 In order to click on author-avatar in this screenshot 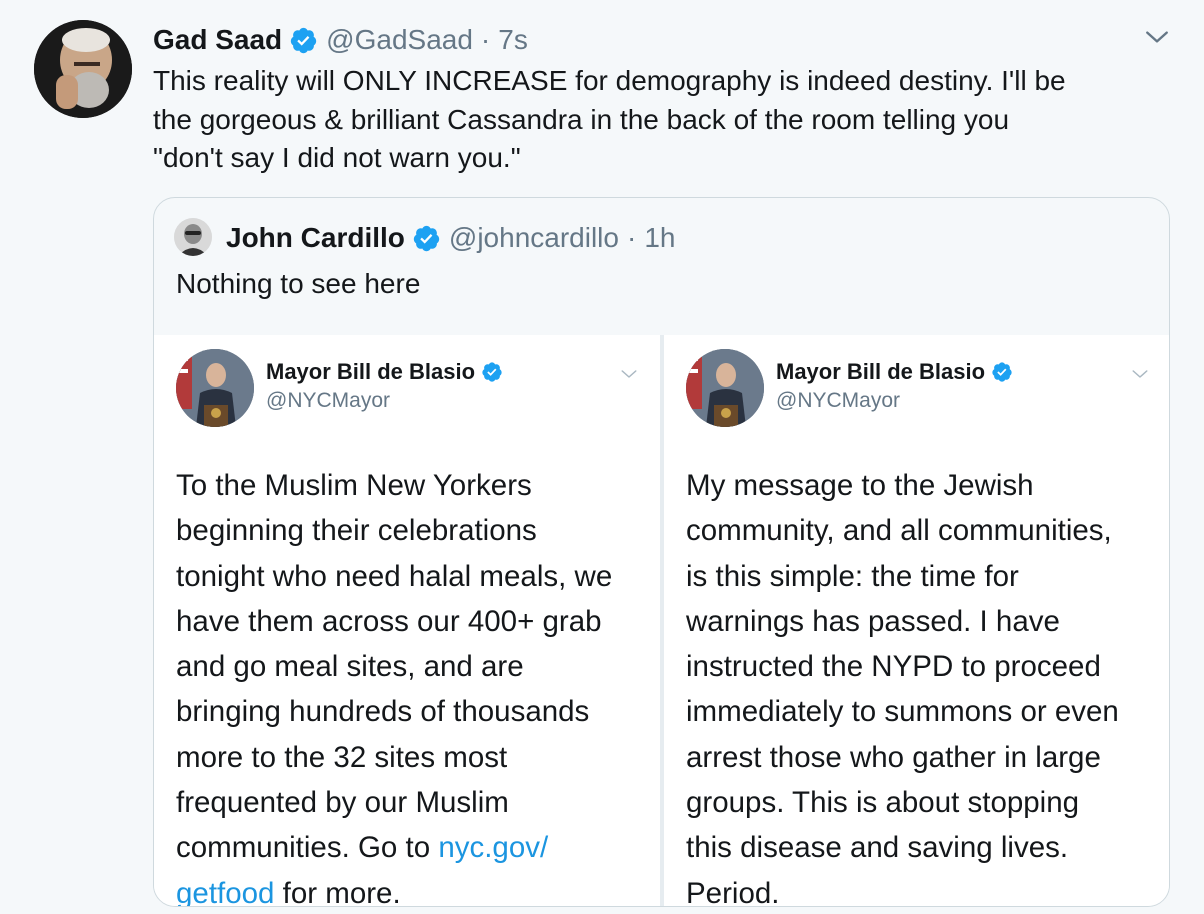, I will do `click(83, 69)`.